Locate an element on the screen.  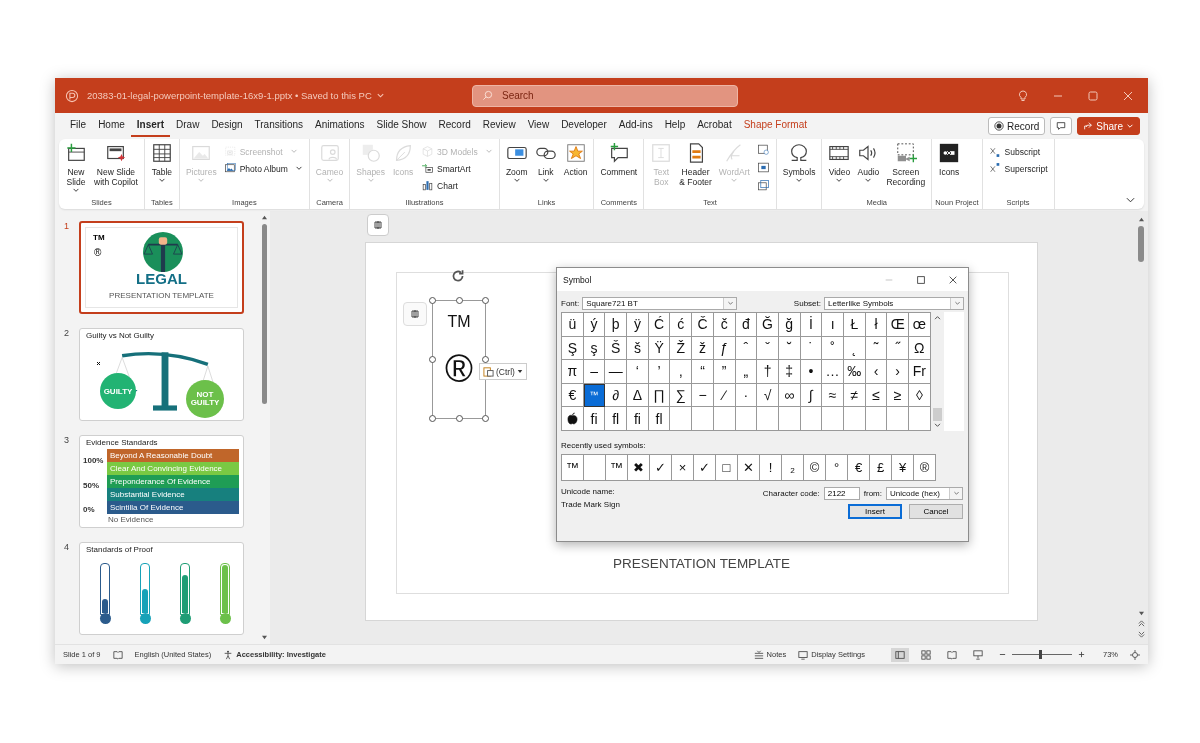
recent-symbol: ✖ is located at coordinates (639, 467).